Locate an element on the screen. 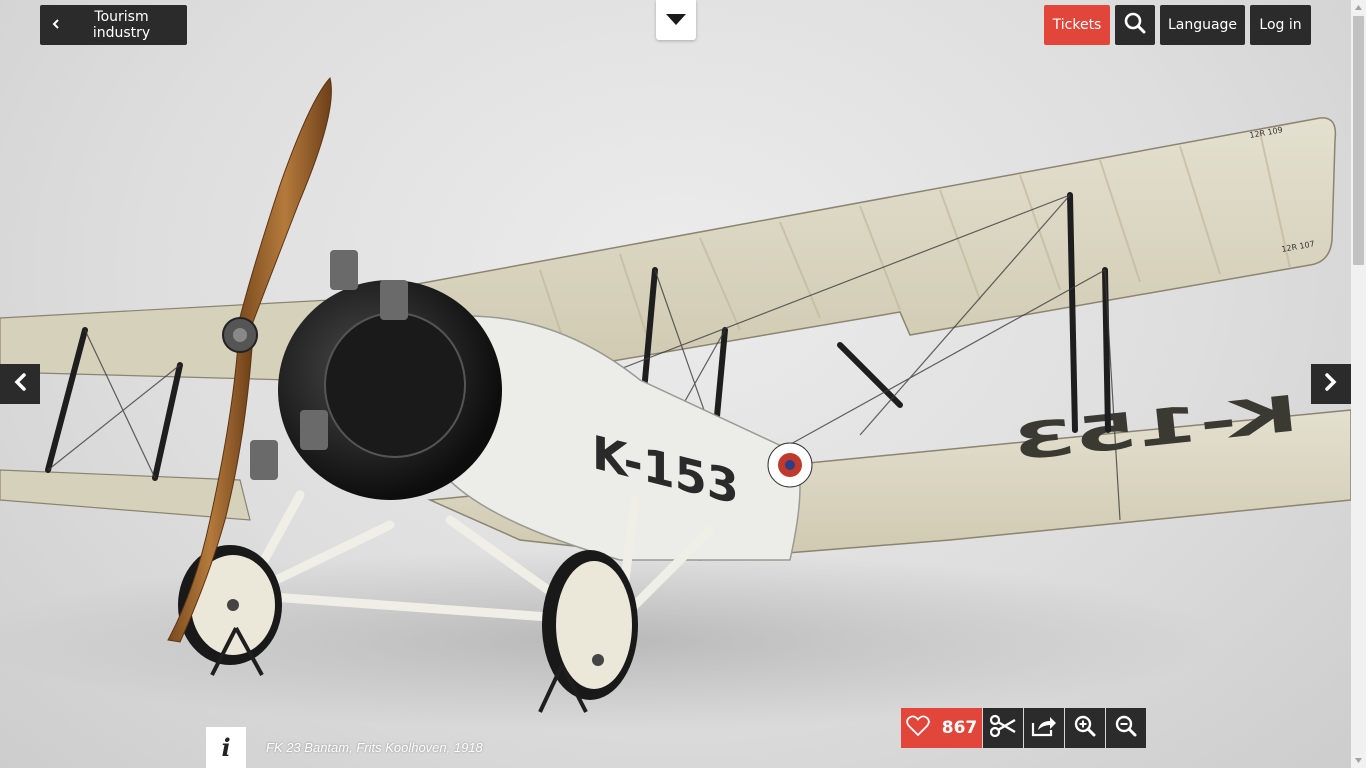  next-image-button is located at coordinates (1331, 384).